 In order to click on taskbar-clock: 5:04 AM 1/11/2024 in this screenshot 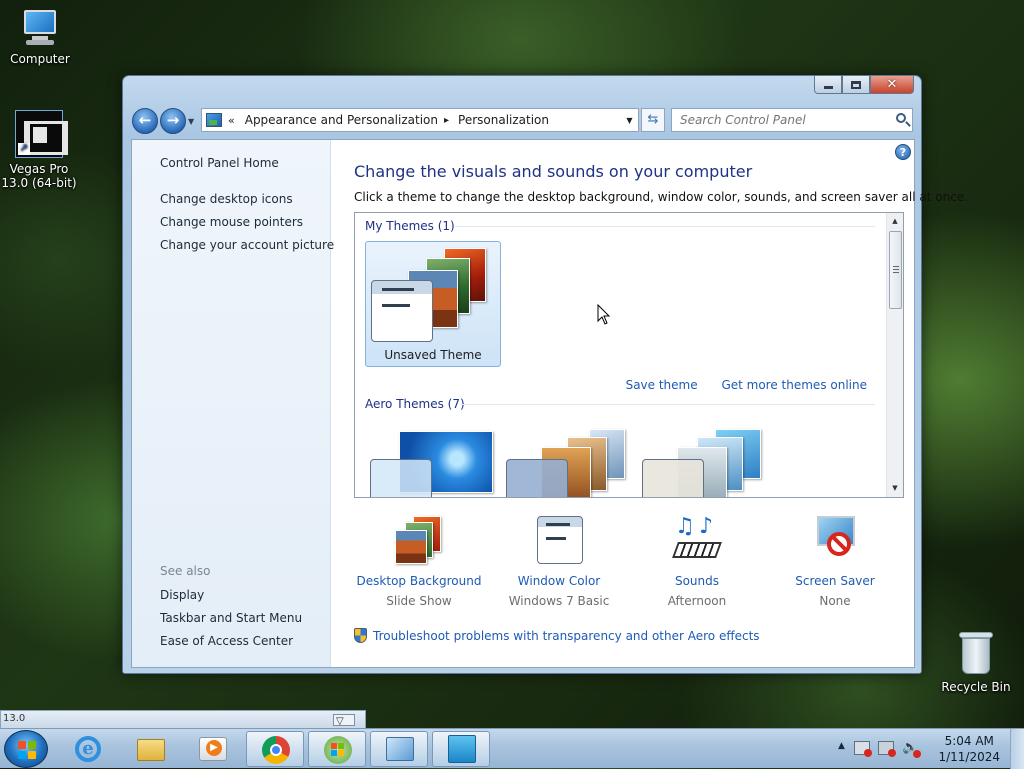, I will do `click(969, 749)`.